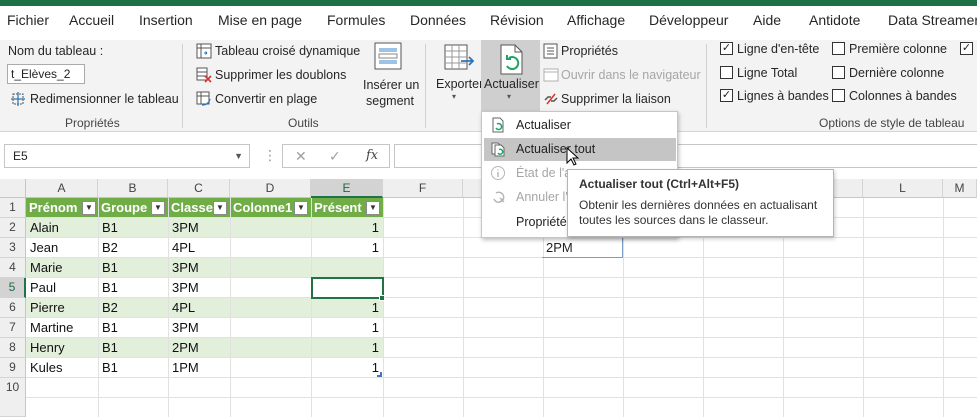 This screenshot has width=977, height=417. Describe the element at coordinates (932, 20) in the screenshot. I see `tab-data-streamer: Data Streamer` at that location.